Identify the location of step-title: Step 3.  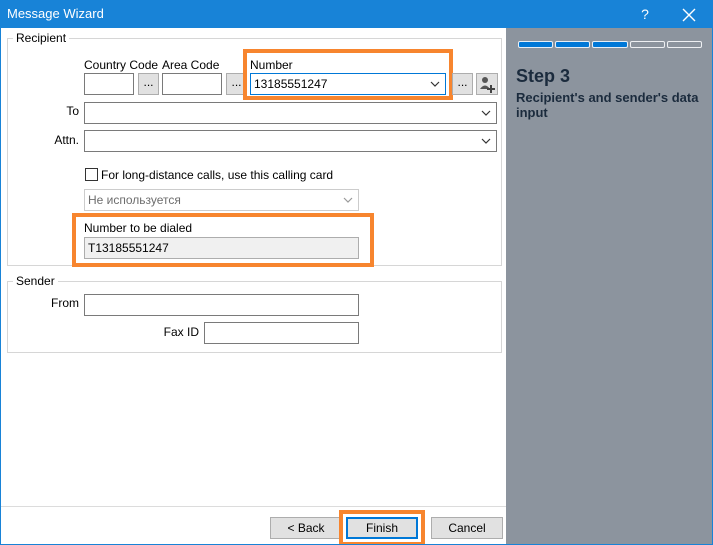
(543, 76).